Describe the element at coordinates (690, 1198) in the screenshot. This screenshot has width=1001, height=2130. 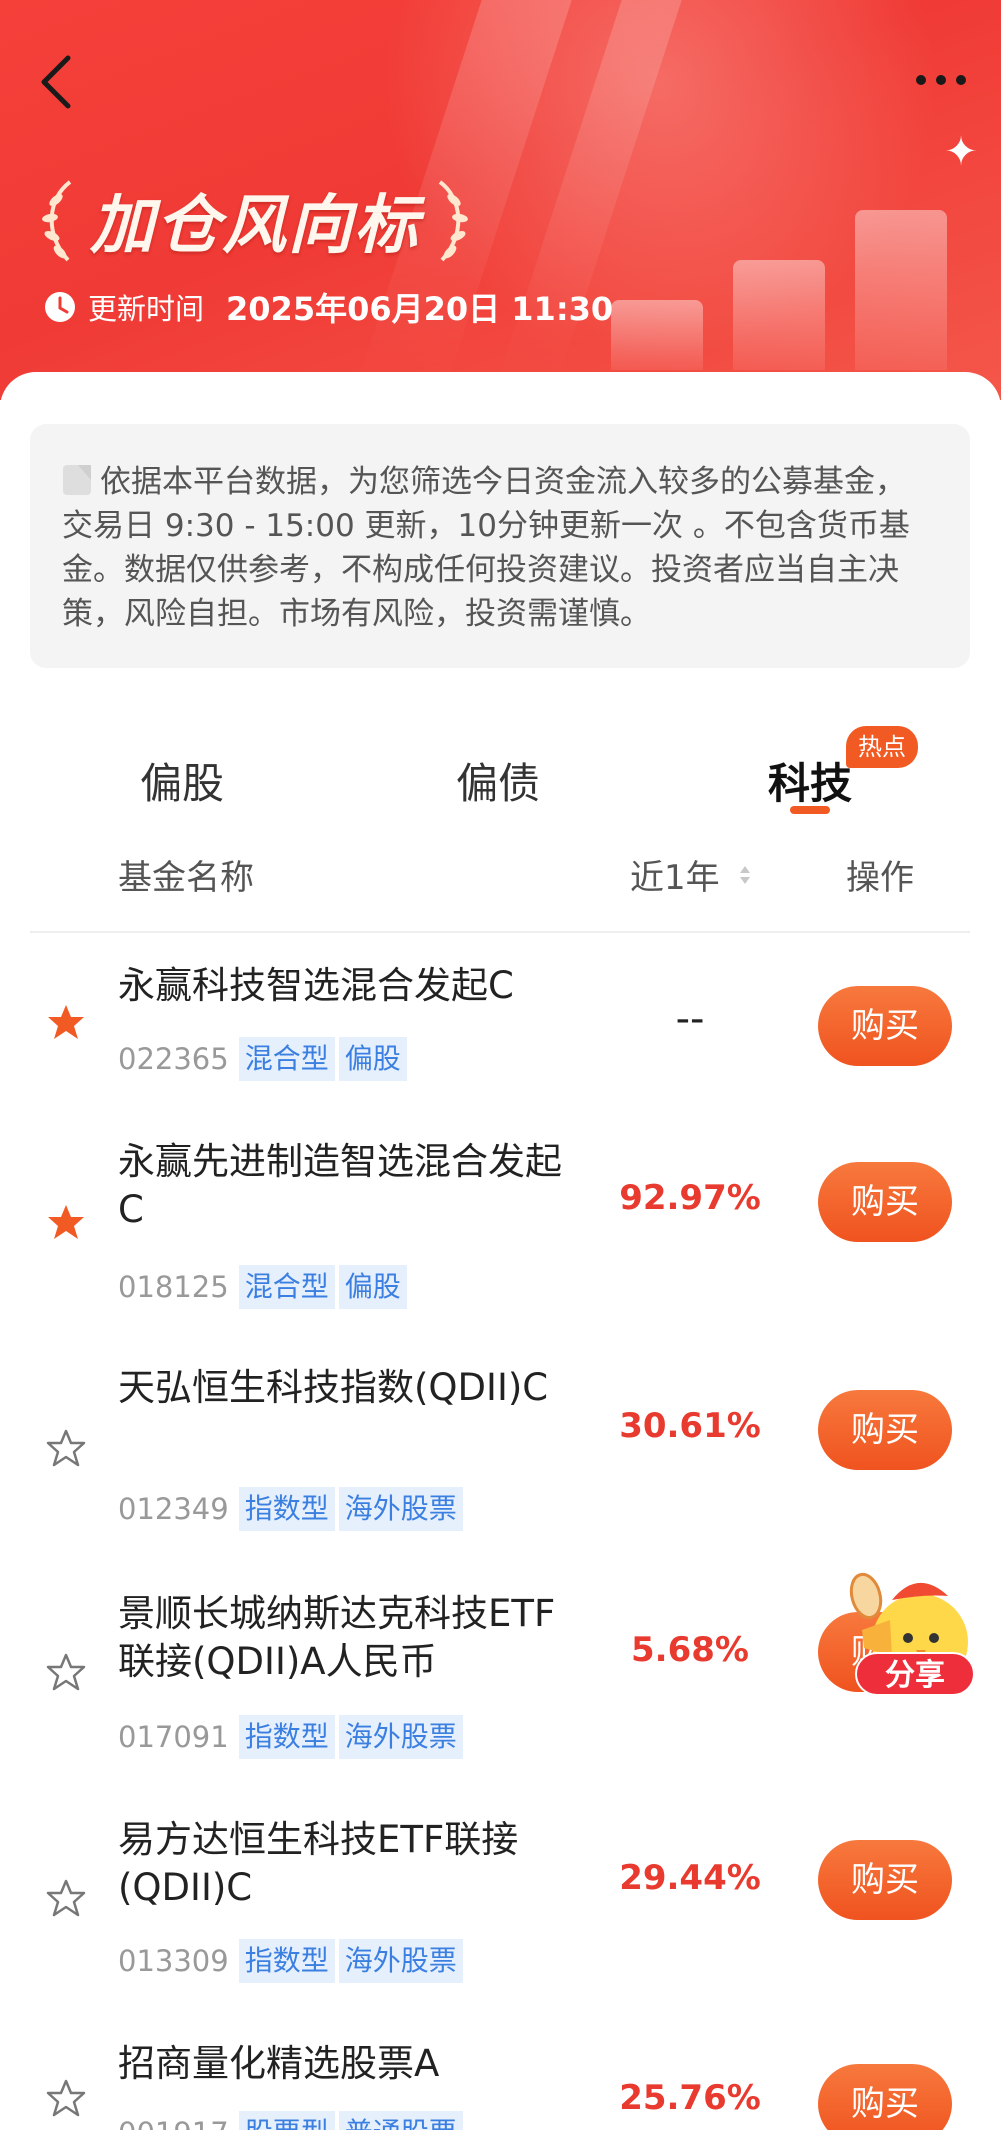
I see `one-year-return: 92.97%` at that location.